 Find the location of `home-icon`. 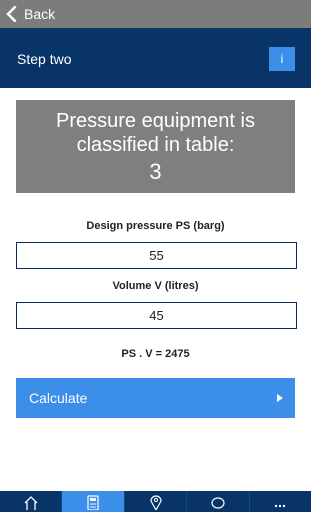

home-icon is located at coordinates (31, 502).